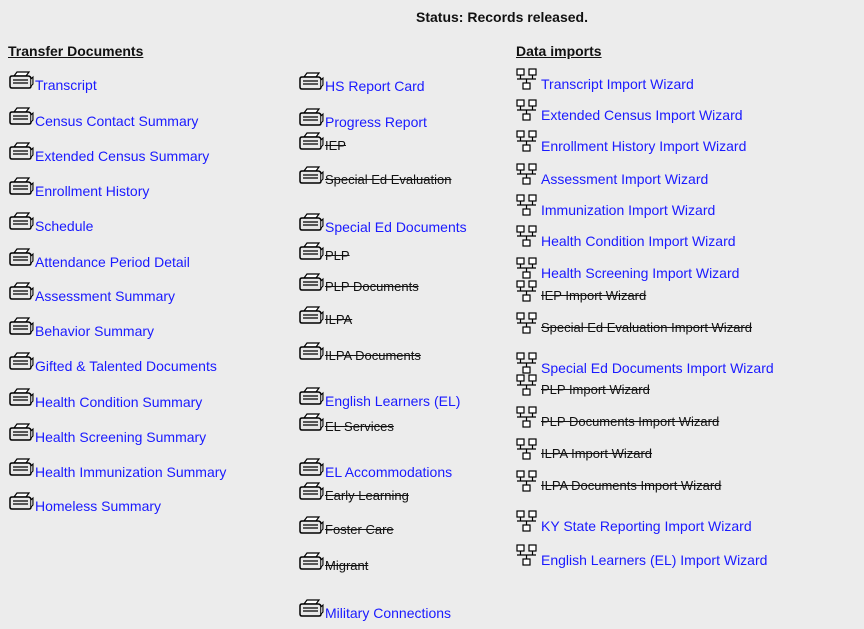  I want to click on item-label-disabled: Early Learning, so click(367, 495).